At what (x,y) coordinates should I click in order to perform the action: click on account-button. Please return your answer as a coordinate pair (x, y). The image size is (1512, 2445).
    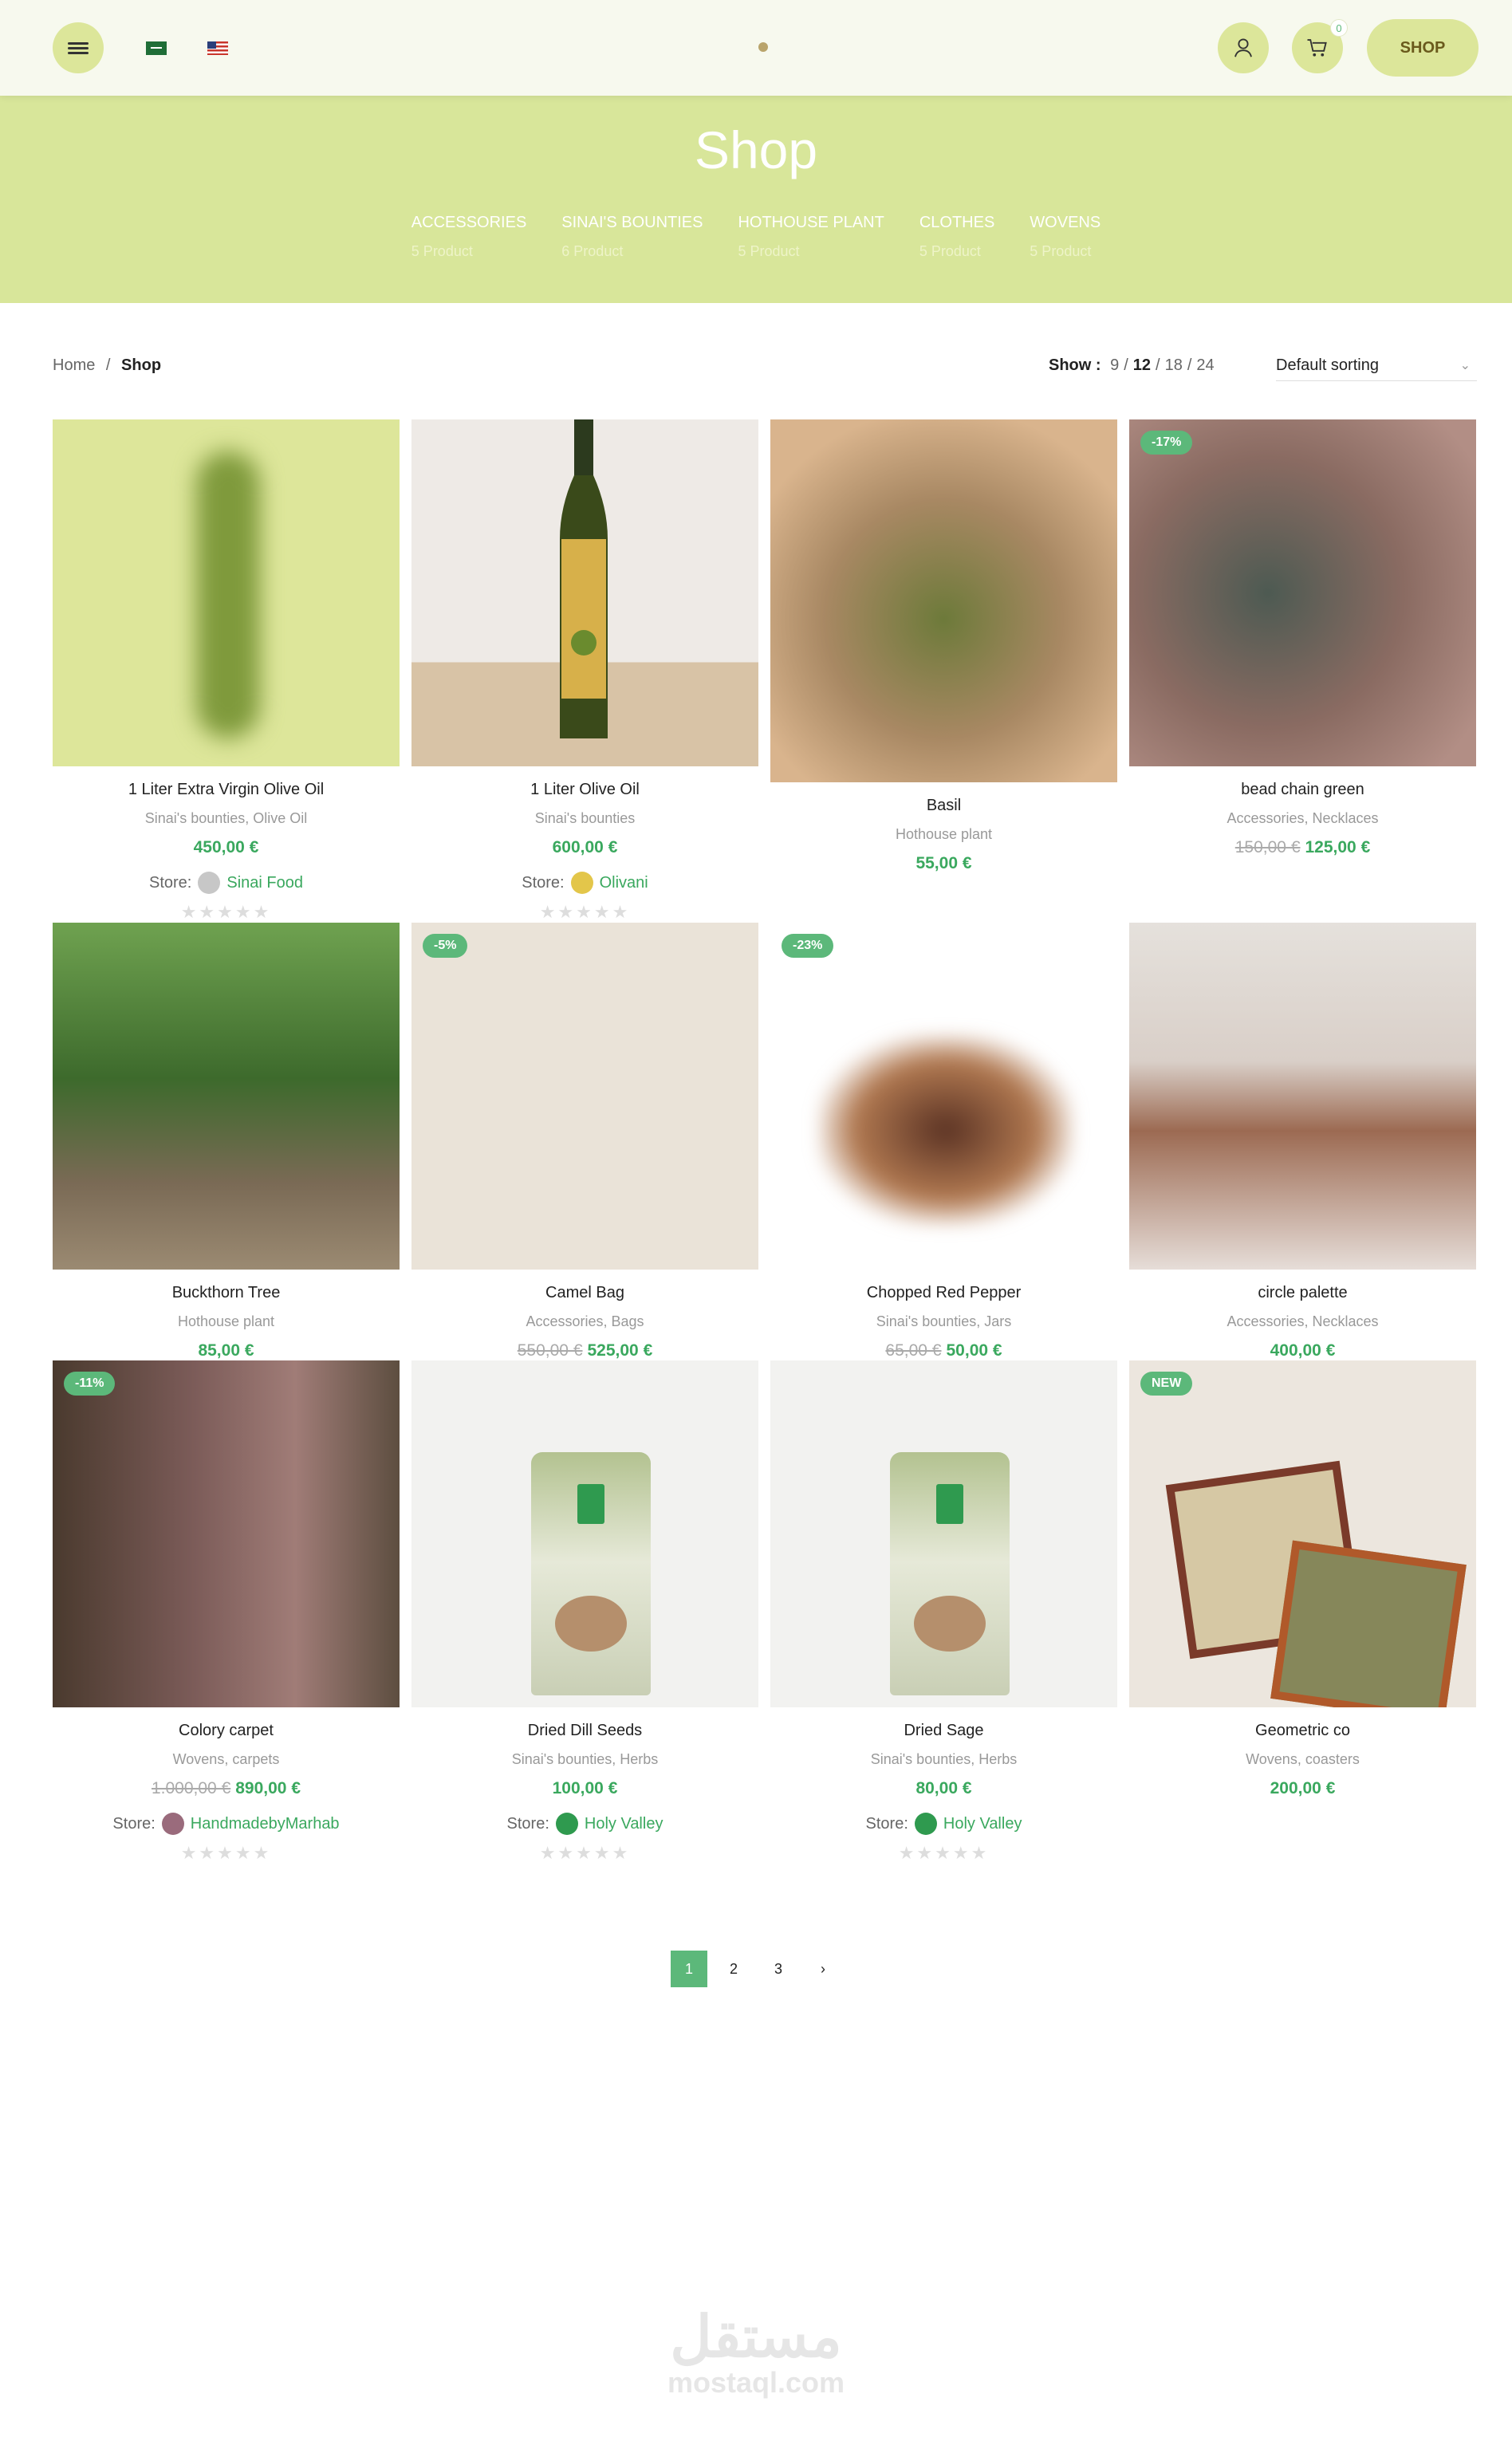
    Looking at the image, I should click on (1243, 47).